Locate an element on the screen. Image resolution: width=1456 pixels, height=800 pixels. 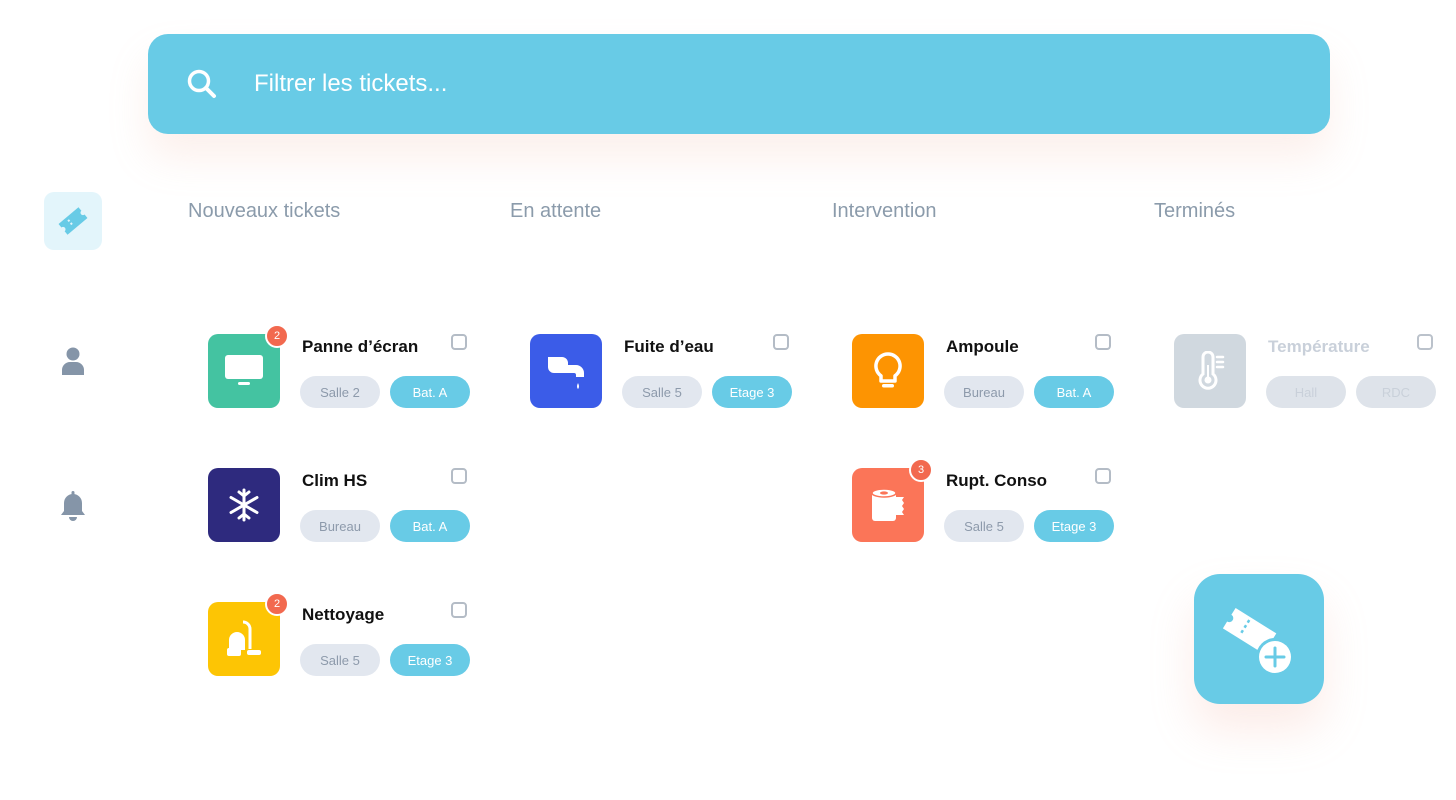
ticket-title: Température is located at coordinates (1319, 346).